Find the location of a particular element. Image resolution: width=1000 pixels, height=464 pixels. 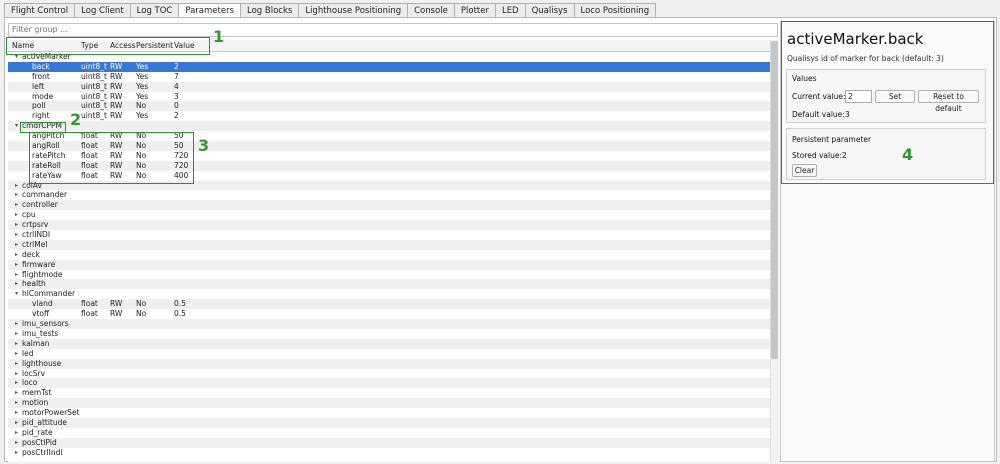

tree-param-row: poll uint8_t RW No 0 is located at coordinates (389, 106).